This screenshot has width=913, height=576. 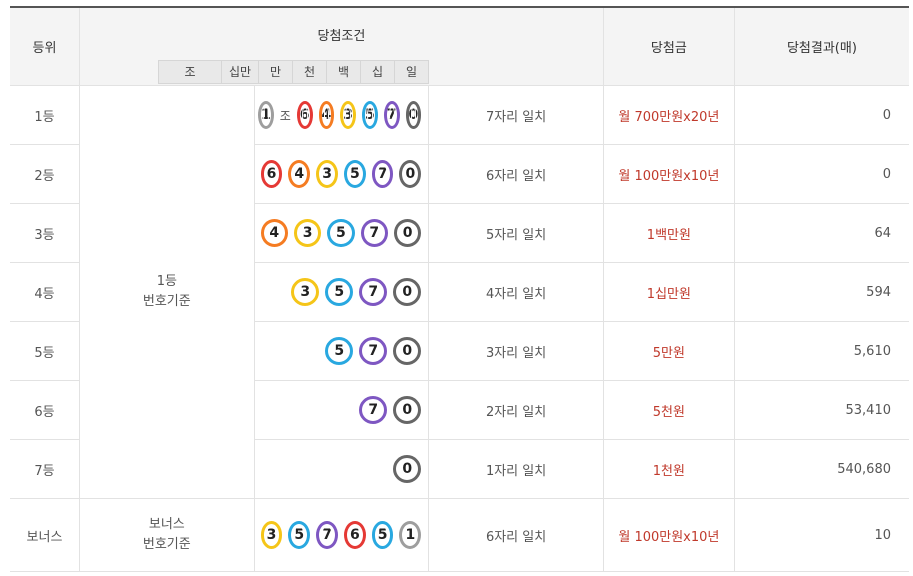 What do you see at coordinates (821, 292) in the screenshot?
I see `result-count-cell: 594` at bounding box center [821, 292].